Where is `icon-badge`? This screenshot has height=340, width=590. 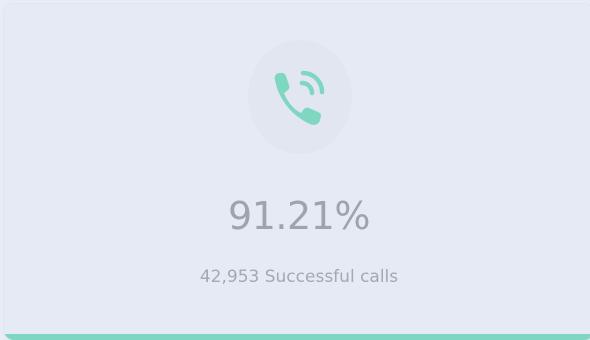
icon-badge is located at coordinates (300, 97).